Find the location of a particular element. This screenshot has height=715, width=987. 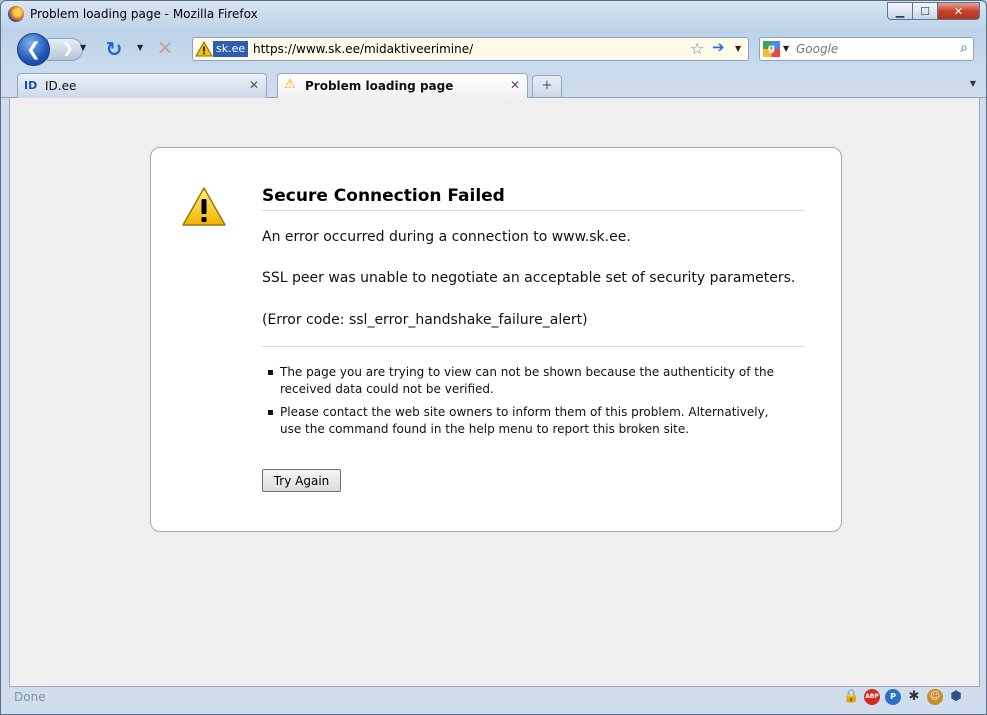

warning-favicon-icon: ⚠ is located at coordinates (290, 84).